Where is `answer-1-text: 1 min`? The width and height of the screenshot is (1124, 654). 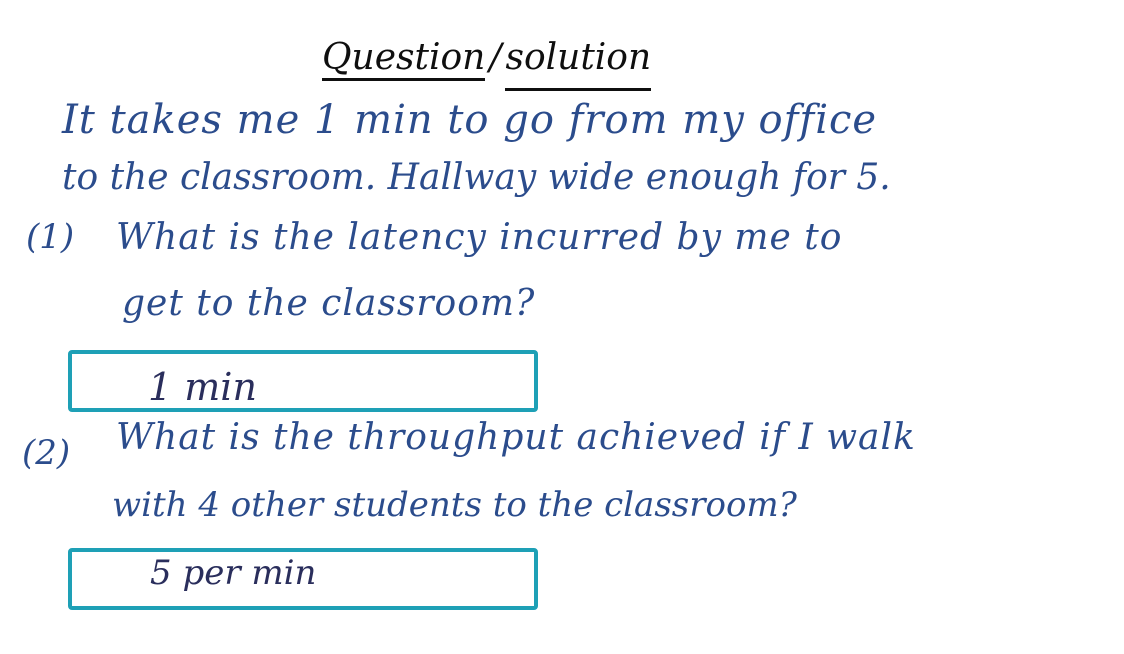
answer-1-text: 1 min is located at coordinates (202, 387).